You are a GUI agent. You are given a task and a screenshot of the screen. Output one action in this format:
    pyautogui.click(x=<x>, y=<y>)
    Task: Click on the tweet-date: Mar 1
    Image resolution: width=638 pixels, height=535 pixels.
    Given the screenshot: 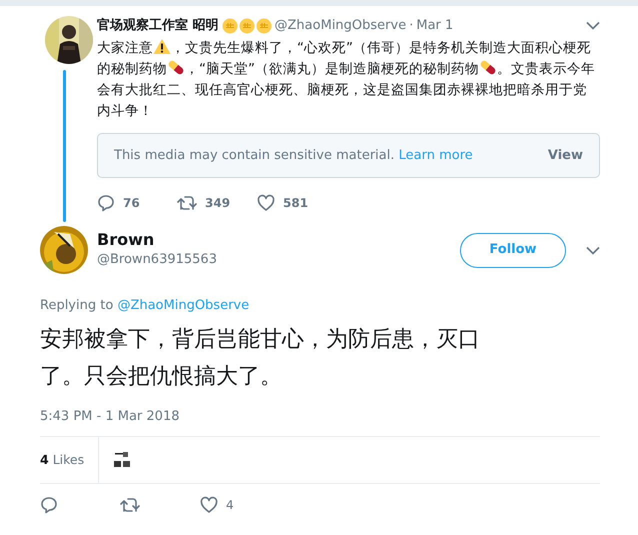 What is the action you would take?
    pyautogui.click(x=435, y=26)
    